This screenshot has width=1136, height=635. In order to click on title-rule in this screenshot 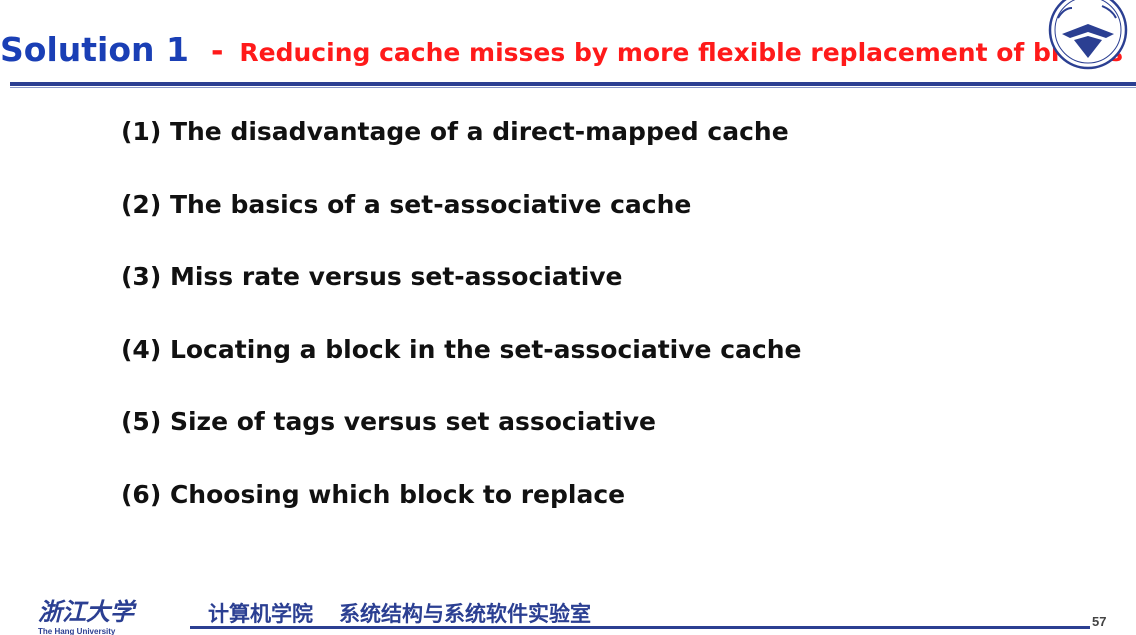, I will do `click(573, 84)`.